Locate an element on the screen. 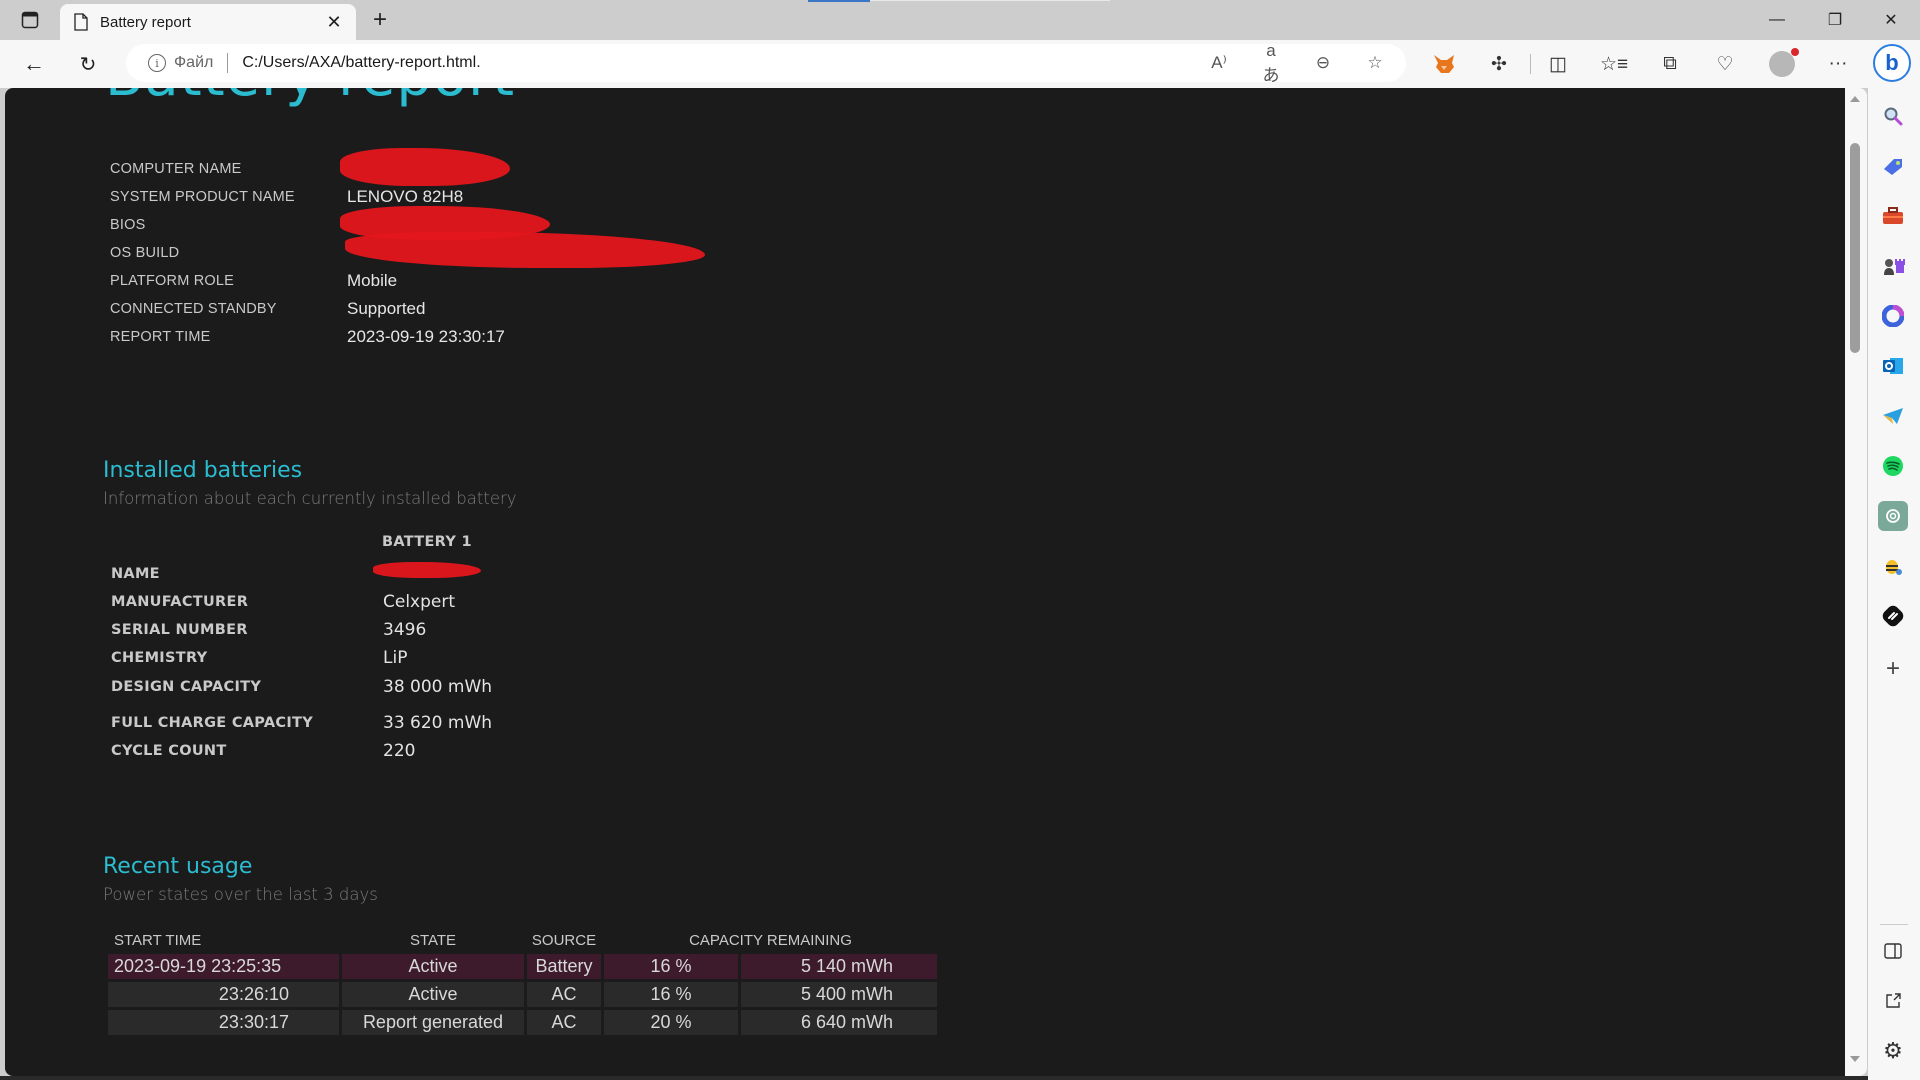  cell-state: Active is located at coordinates (433, 994).